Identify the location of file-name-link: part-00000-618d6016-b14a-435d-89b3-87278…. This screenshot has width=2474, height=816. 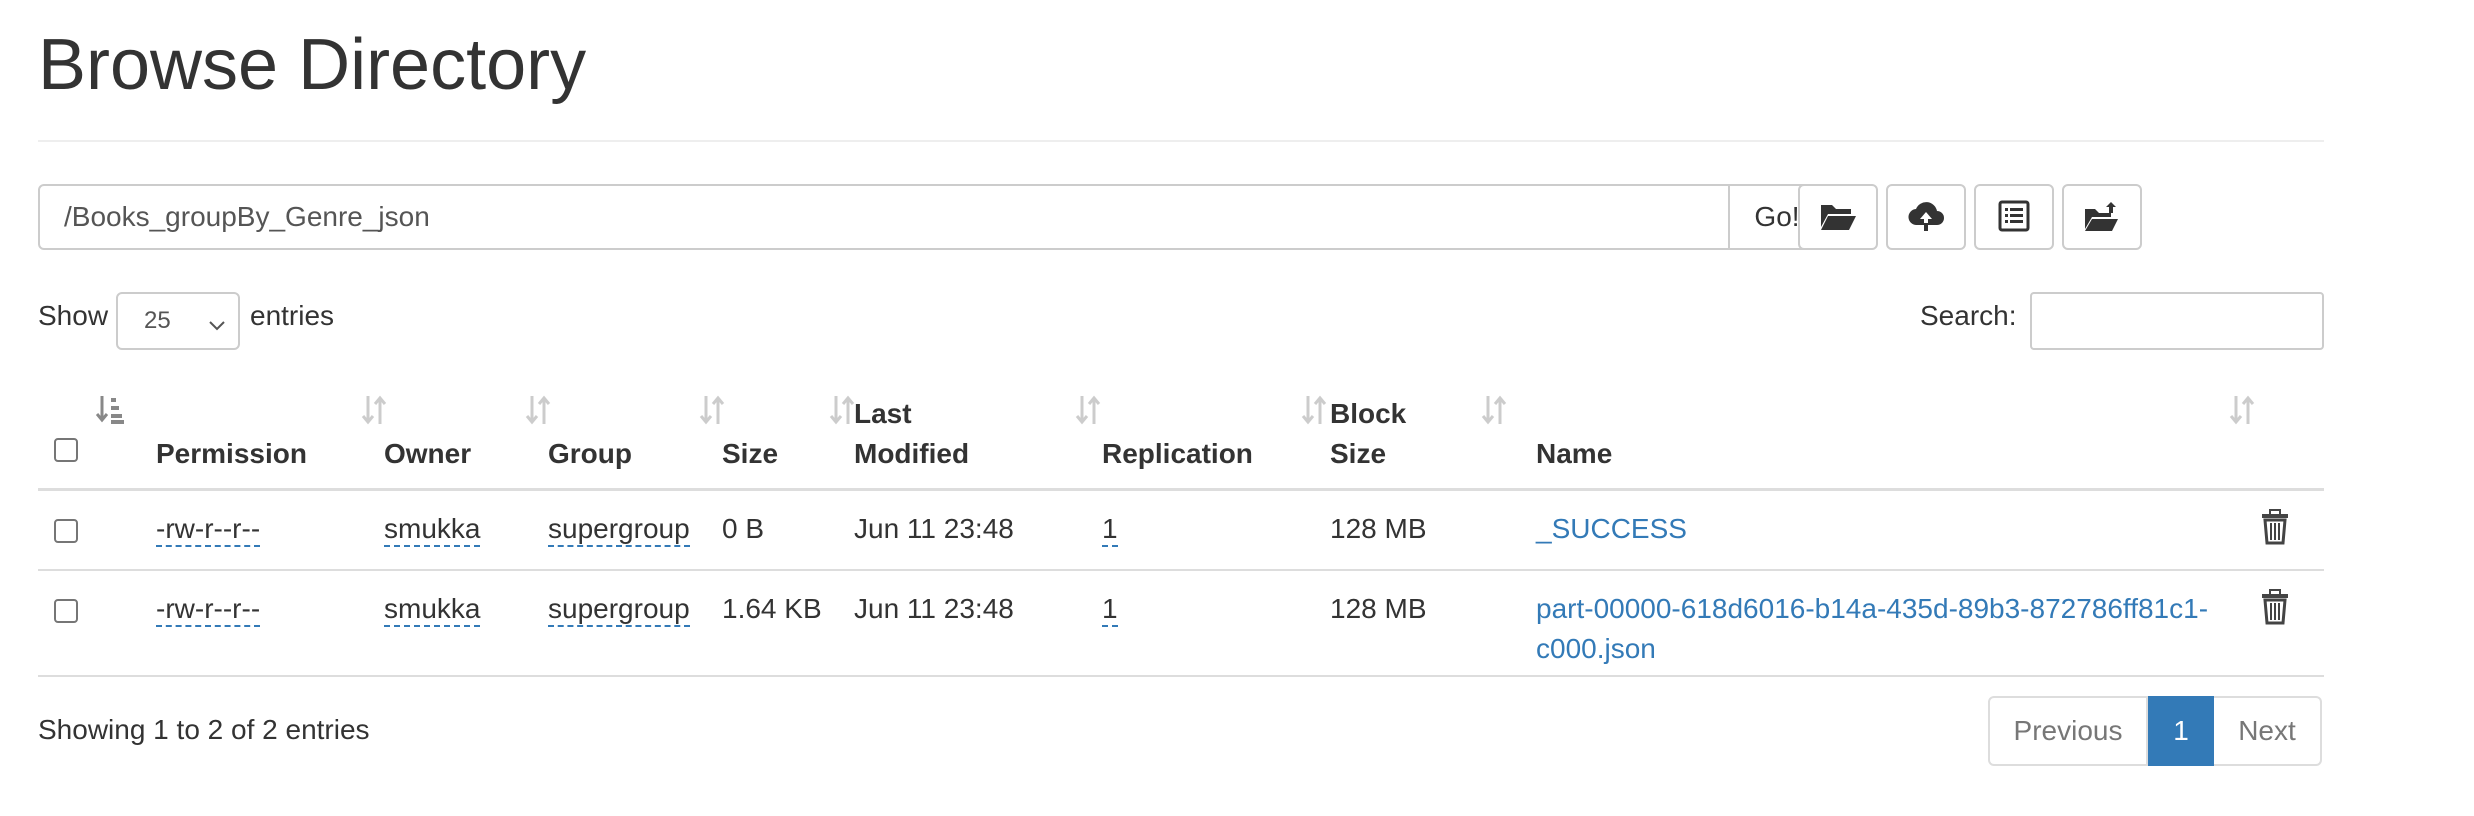
(1886, 629).